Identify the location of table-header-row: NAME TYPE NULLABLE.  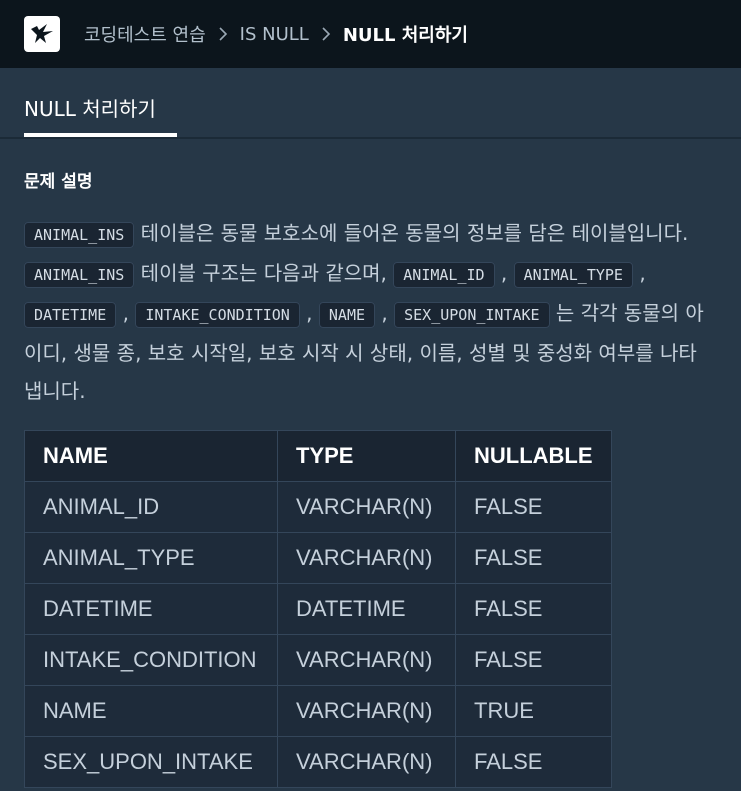
(318, 456).